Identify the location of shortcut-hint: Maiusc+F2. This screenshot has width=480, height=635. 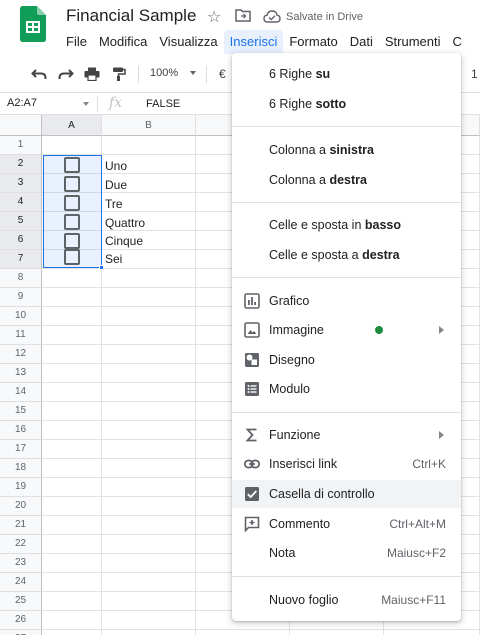
(416, 553).